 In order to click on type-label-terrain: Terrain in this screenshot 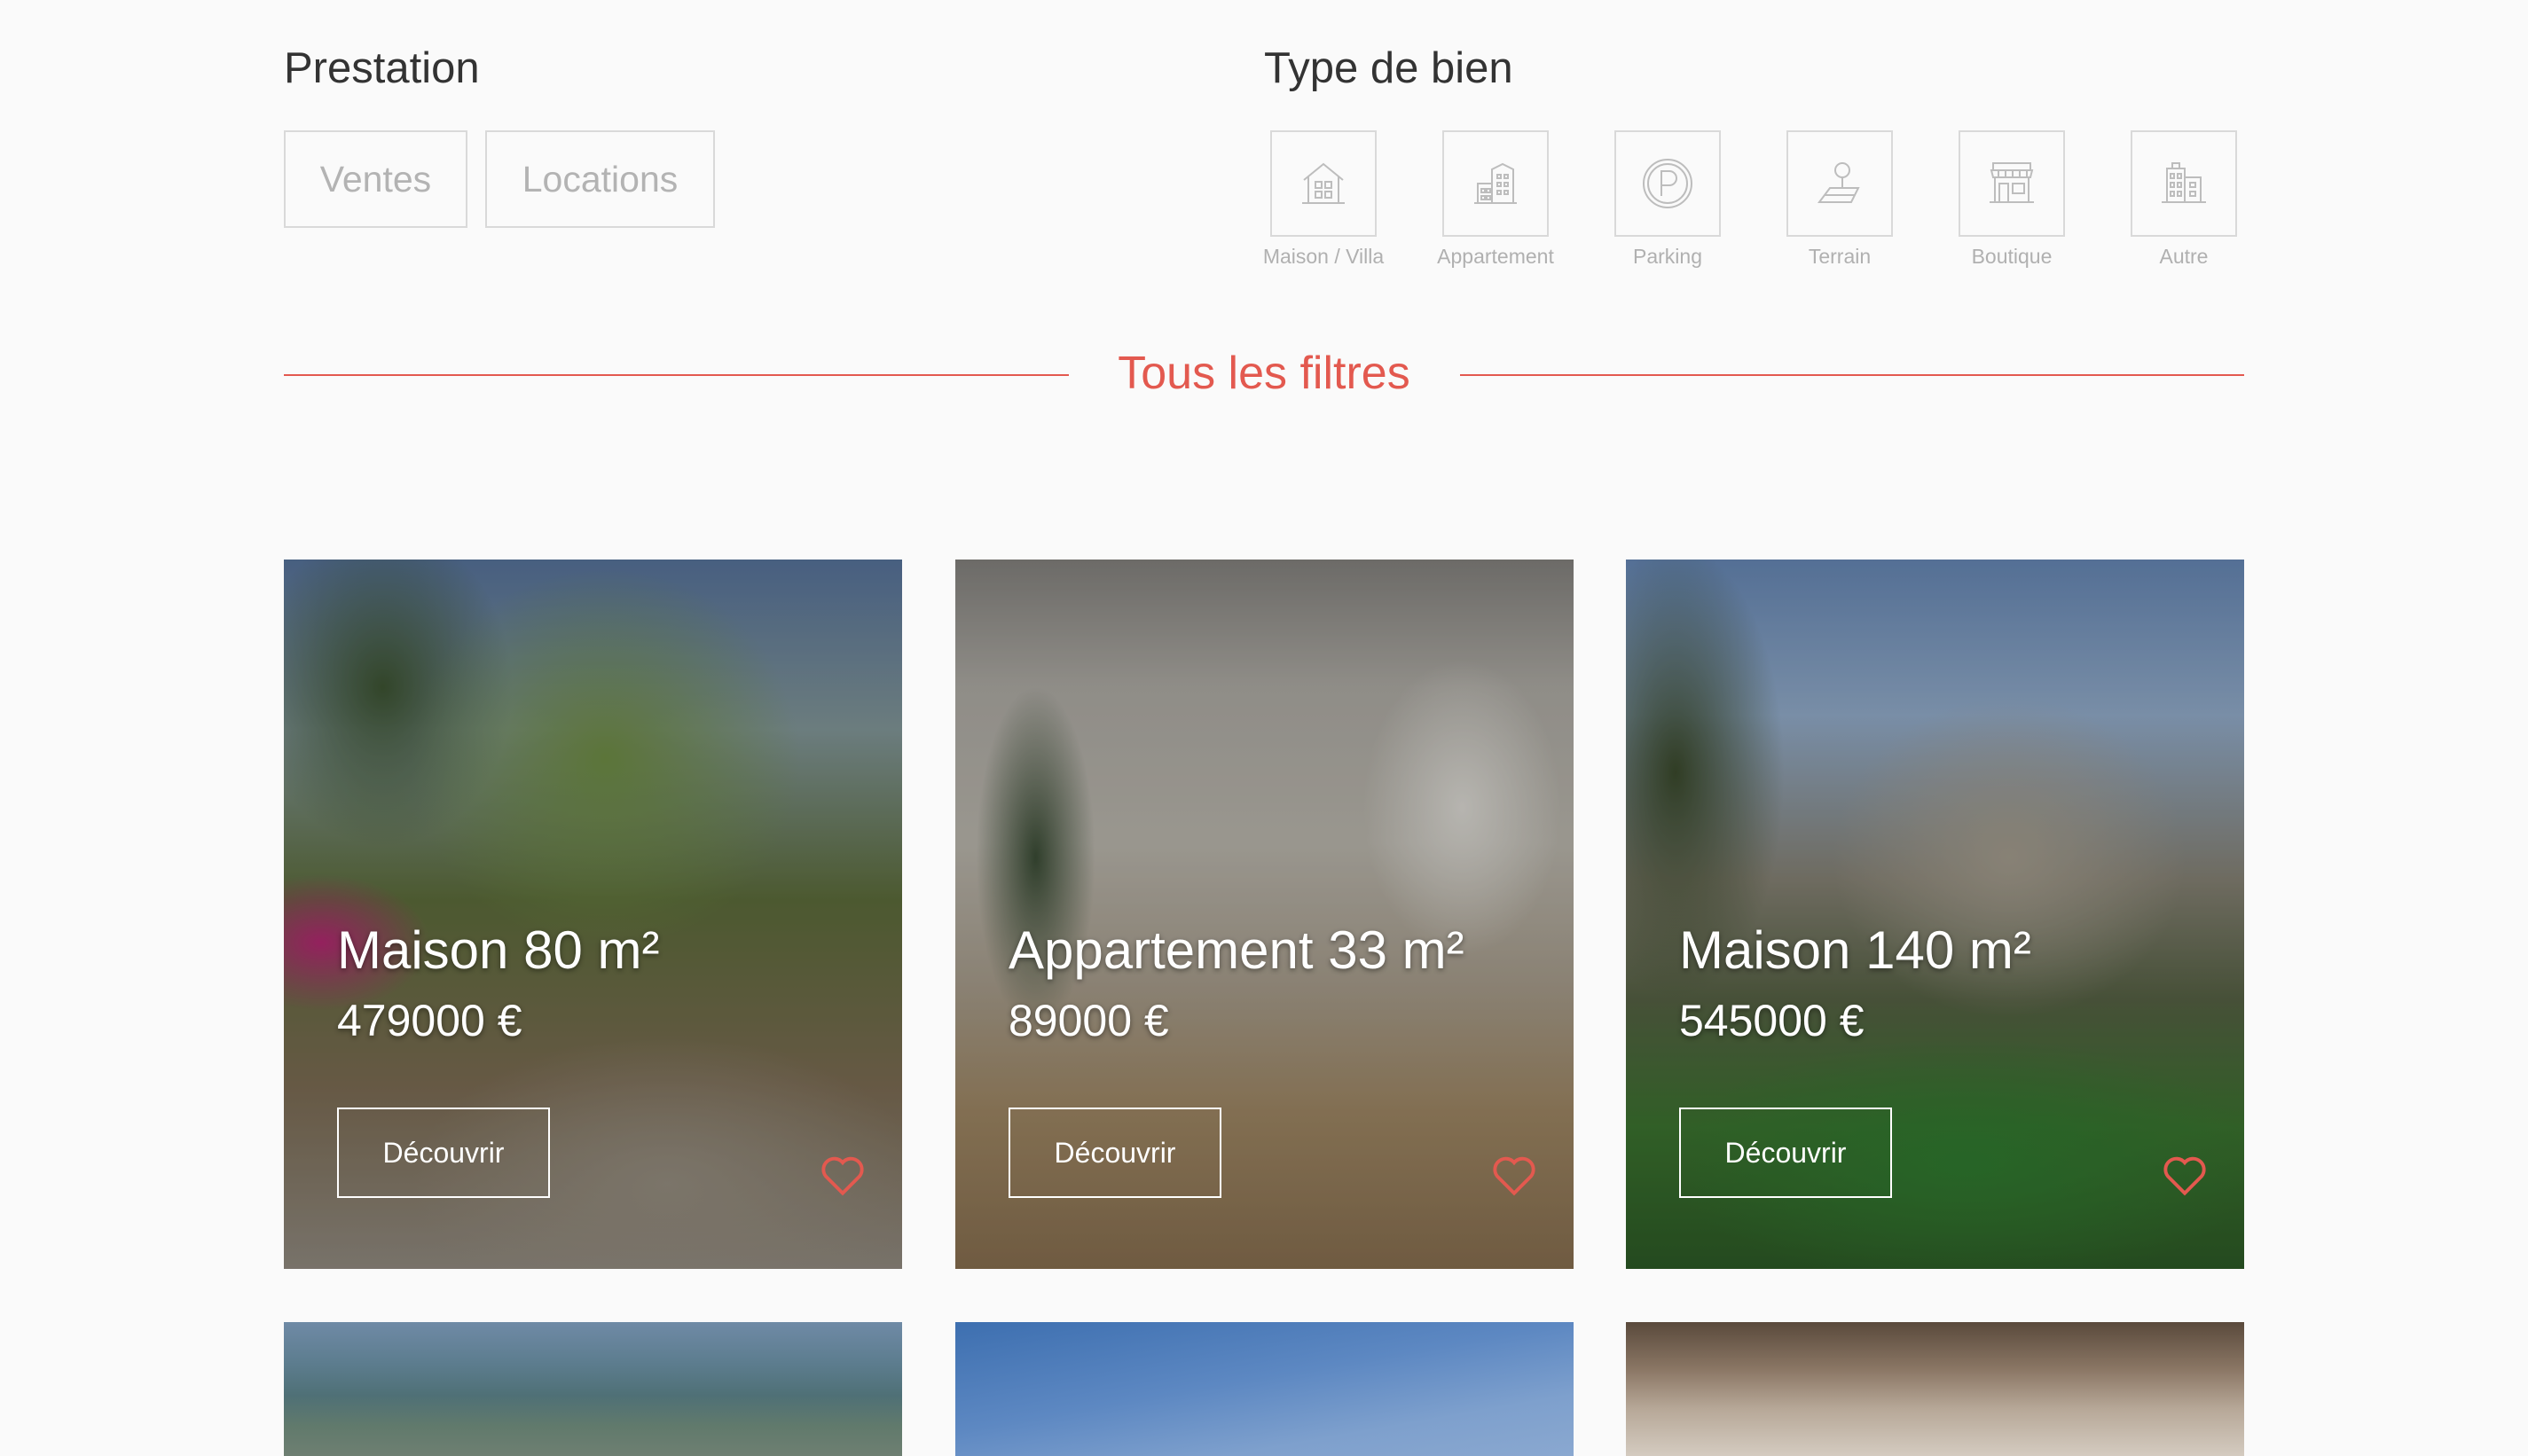, I will do `click(1840, 256)`.